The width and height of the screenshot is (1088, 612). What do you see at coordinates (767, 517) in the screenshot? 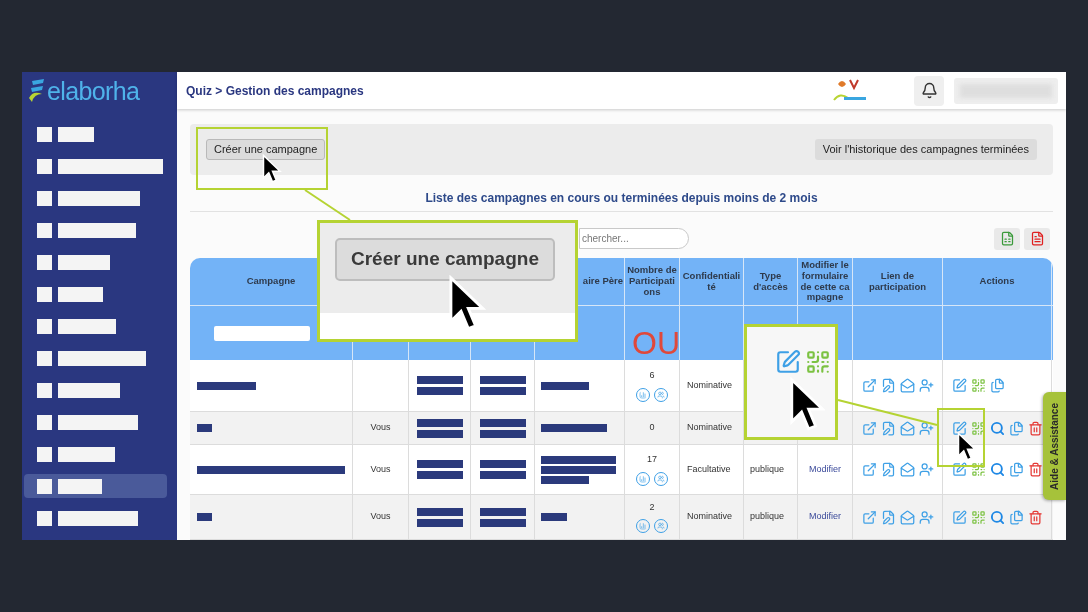
I see `table-cell: publique` at bounding box center [767, 517].